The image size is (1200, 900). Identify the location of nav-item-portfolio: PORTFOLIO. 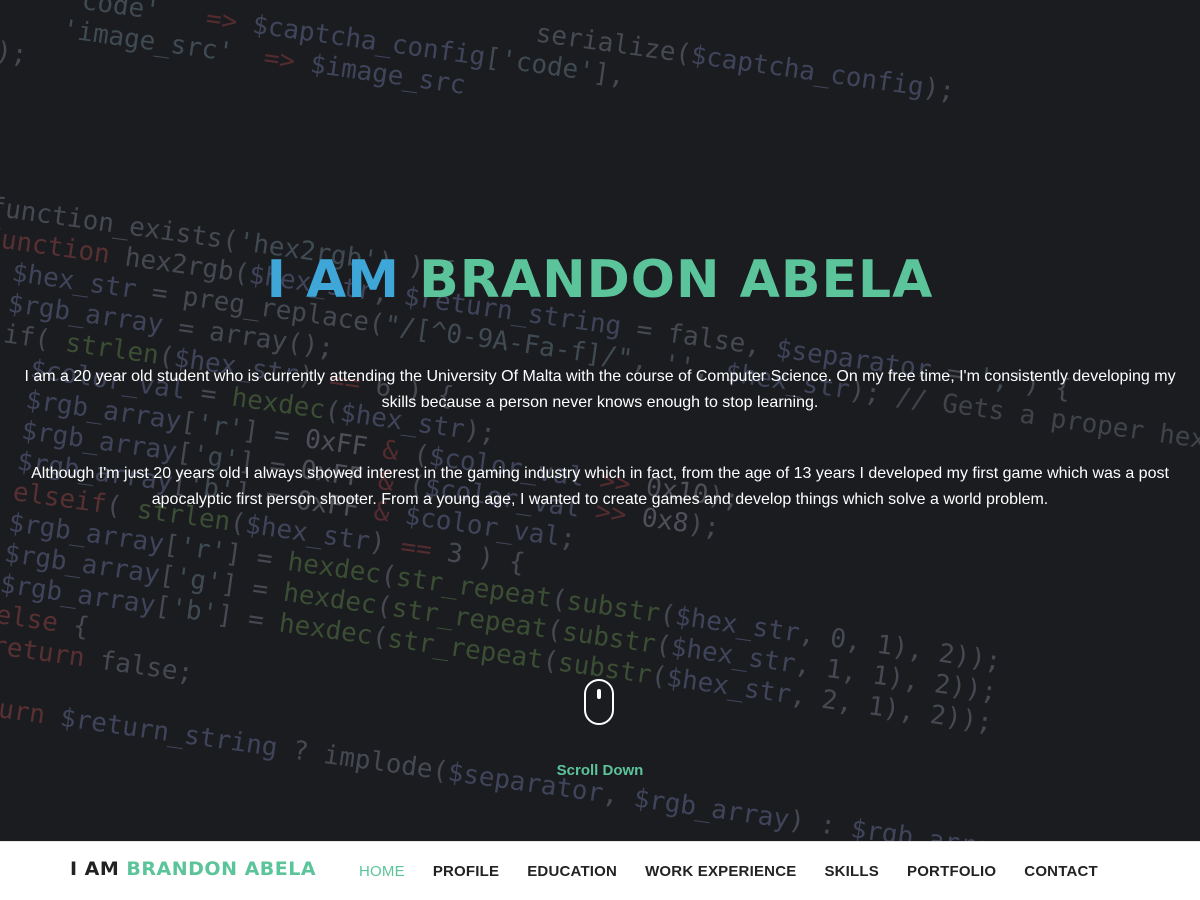
(951, 871).